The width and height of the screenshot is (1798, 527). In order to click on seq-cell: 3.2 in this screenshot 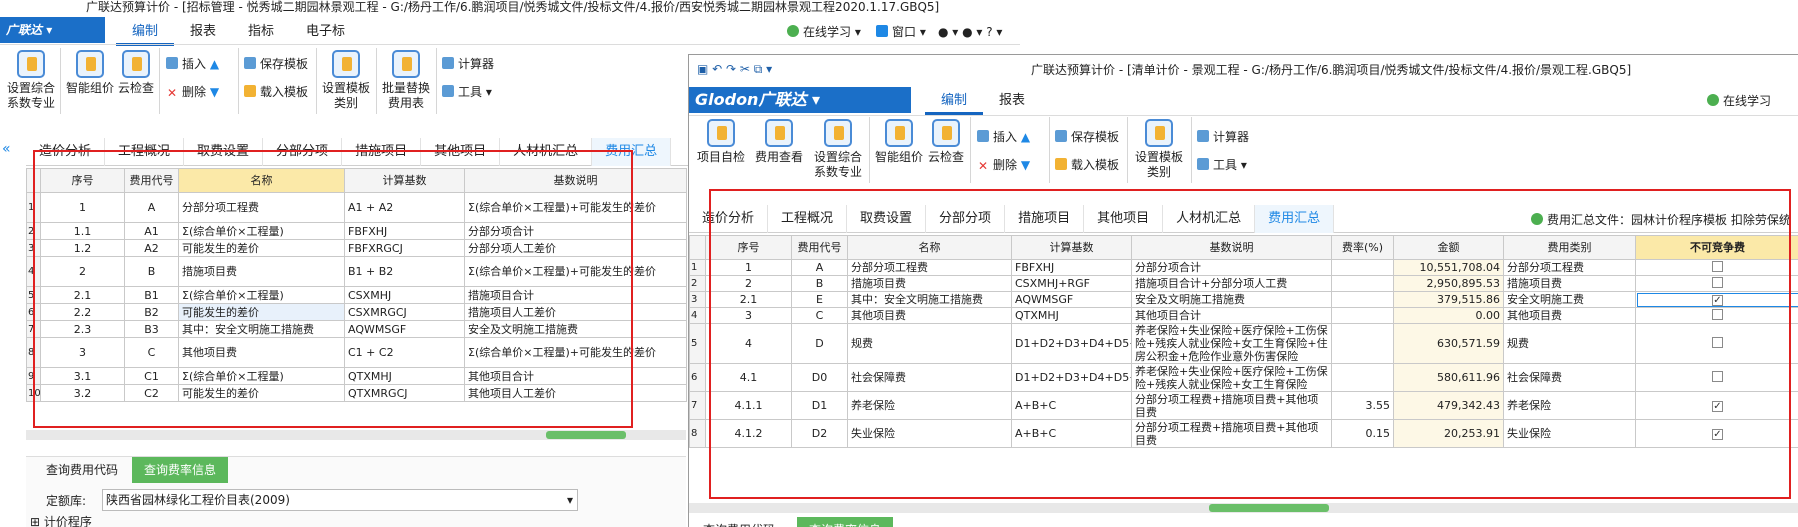, I will do `click(82, 393)`.